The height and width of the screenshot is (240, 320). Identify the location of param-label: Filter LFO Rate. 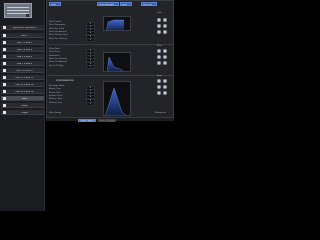
(56, 65).